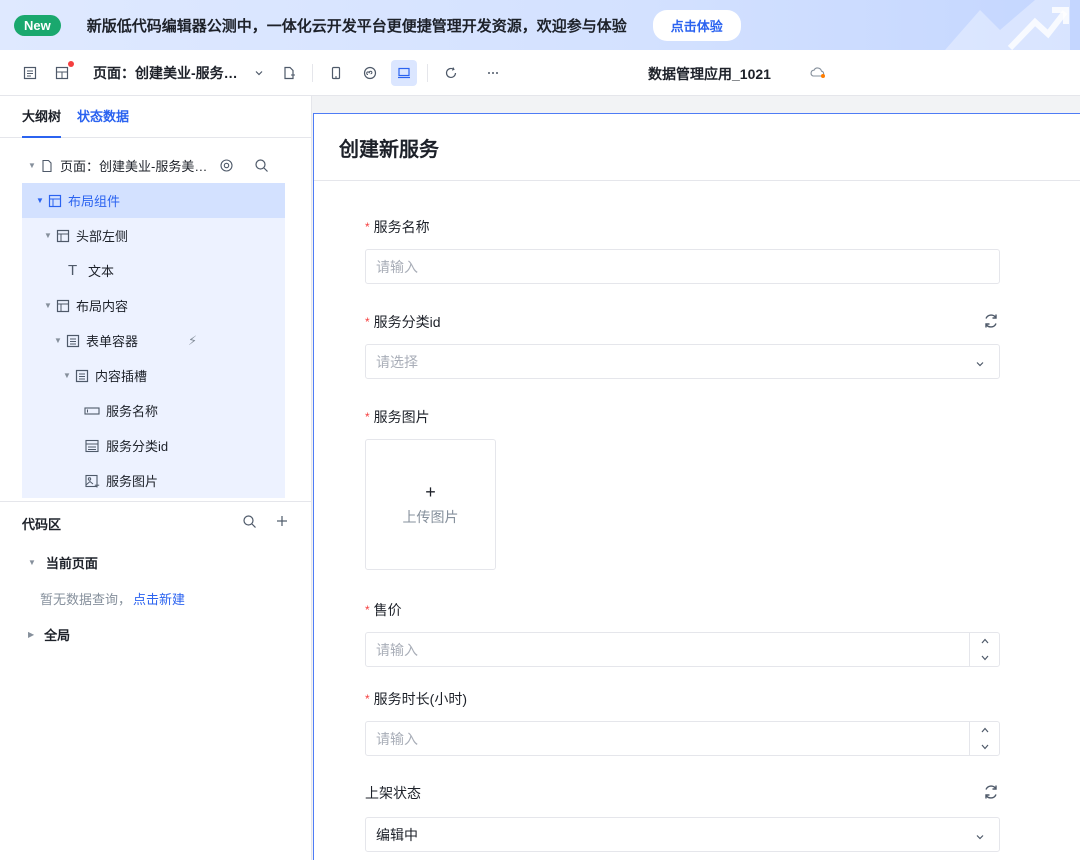  What do you see at coordinates (57, 635) in the screenshot?
I see `code-group-label: 全局` at bounding box center [57, 635].